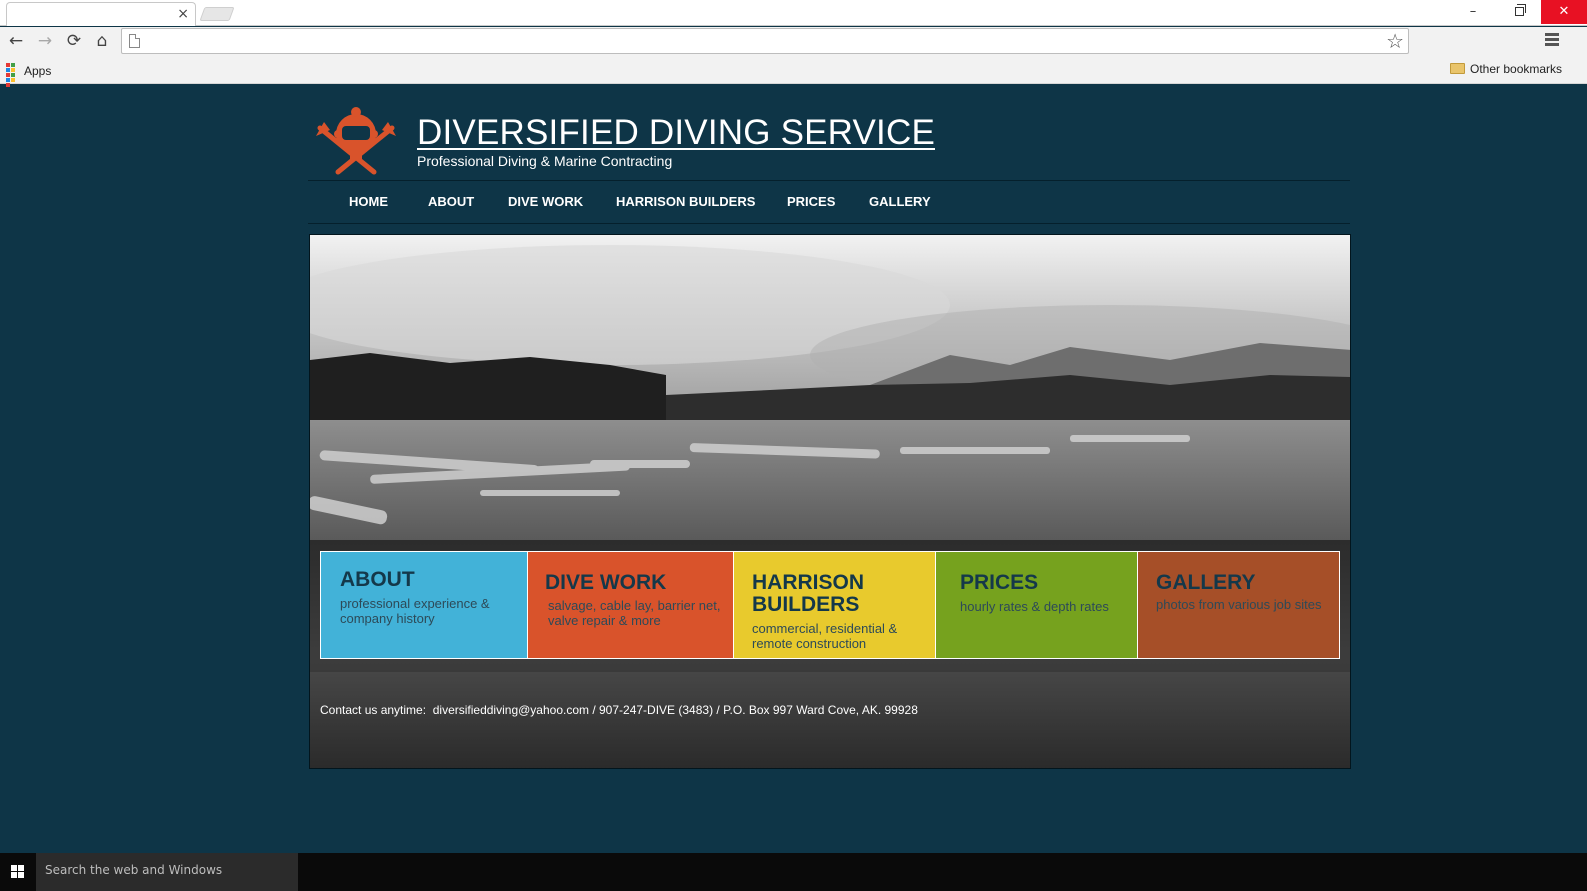 Image resolution: width=1587 pixels, height=891 pixels. Describe the element at coordinates (1457, 69) in the screenshot. I see `folder-icon` at that location.